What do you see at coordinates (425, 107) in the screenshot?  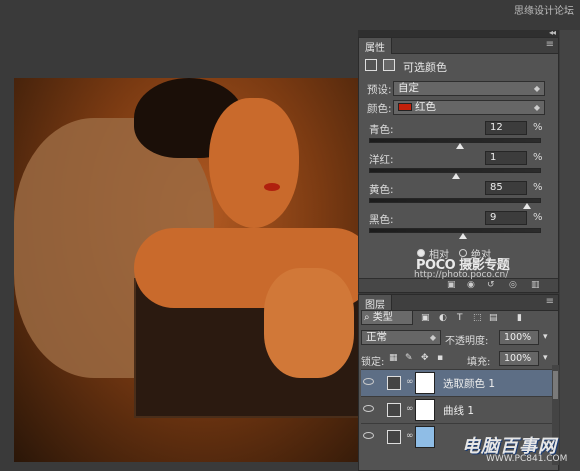 I see `colors-value: 红色` at bounding box center [425, 107].